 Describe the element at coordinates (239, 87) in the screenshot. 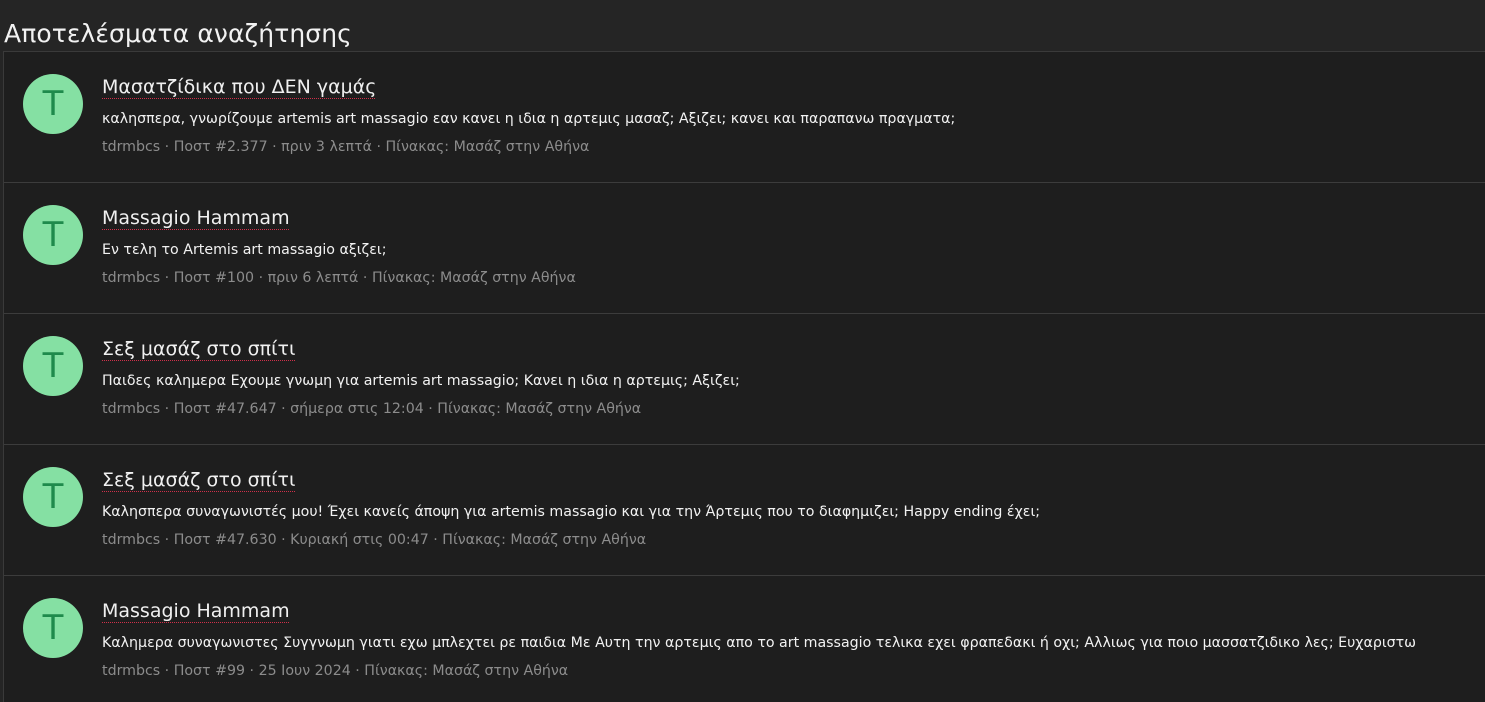

I see `result-title-link: Μασατζίδικα που ΔΕΝ γαμάς` at that location.